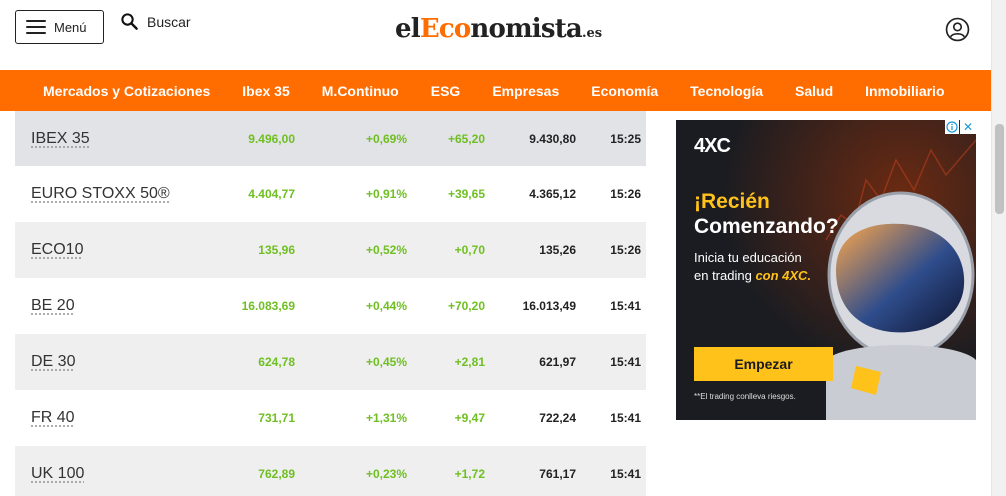 The width and height of the screenshot is (1006, 496). Describe the element at coordinates (271, 194) in the screenshot. I see `index-price: 4.404,77` at that location.